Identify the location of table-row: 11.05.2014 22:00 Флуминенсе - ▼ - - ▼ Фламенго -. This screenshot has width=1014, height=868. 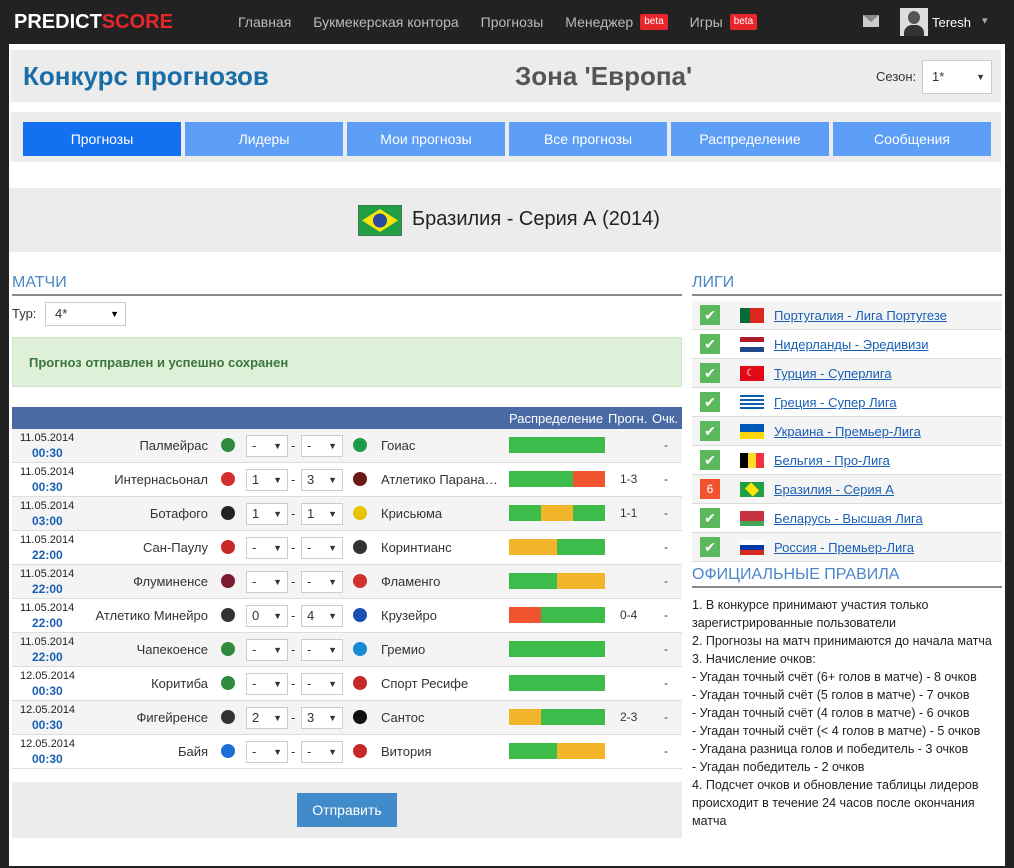
(347, 582).